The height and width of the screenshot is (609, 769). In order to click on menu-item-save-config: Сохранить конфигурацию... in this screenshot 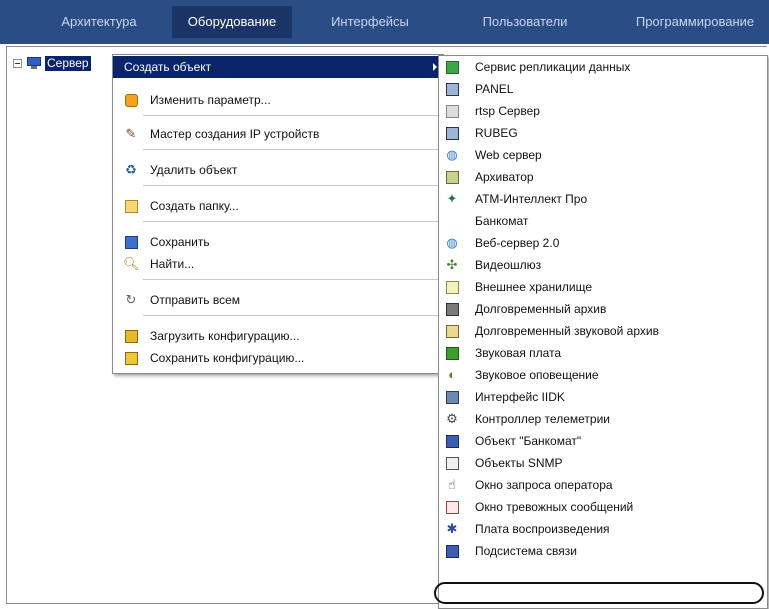, I will do `click(278, 358)`.